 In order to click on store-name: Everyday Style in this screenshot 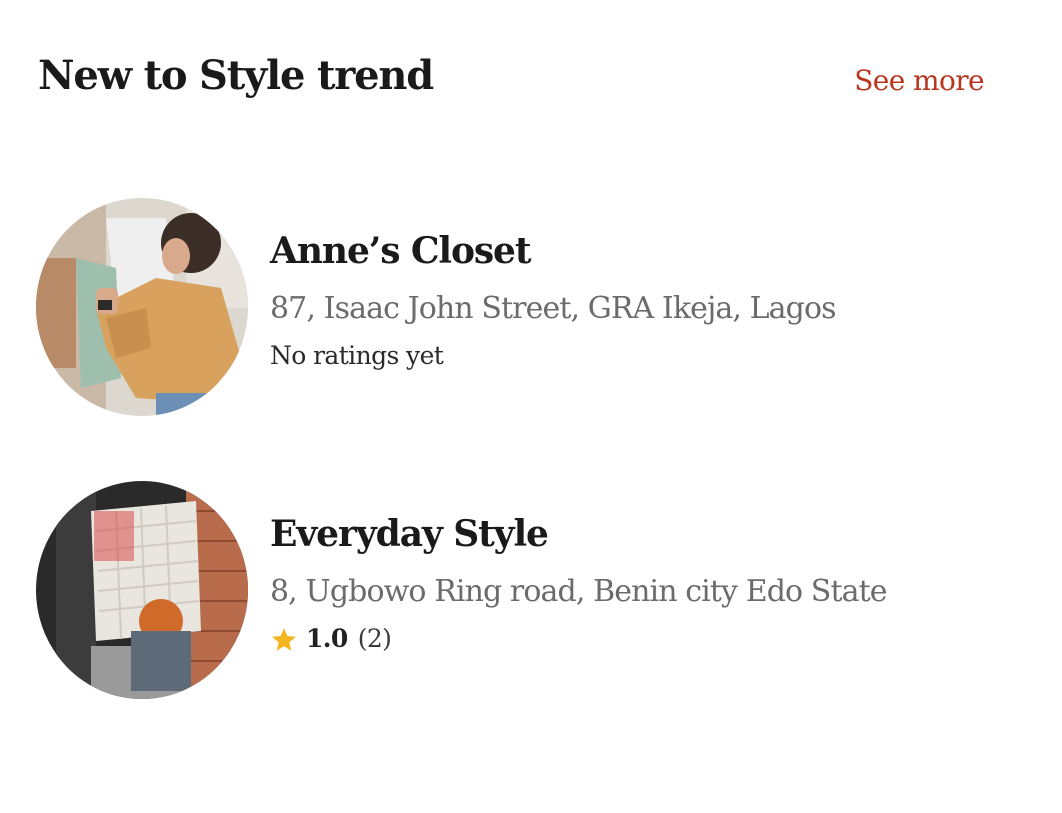, I will do `click(630, 534)`.